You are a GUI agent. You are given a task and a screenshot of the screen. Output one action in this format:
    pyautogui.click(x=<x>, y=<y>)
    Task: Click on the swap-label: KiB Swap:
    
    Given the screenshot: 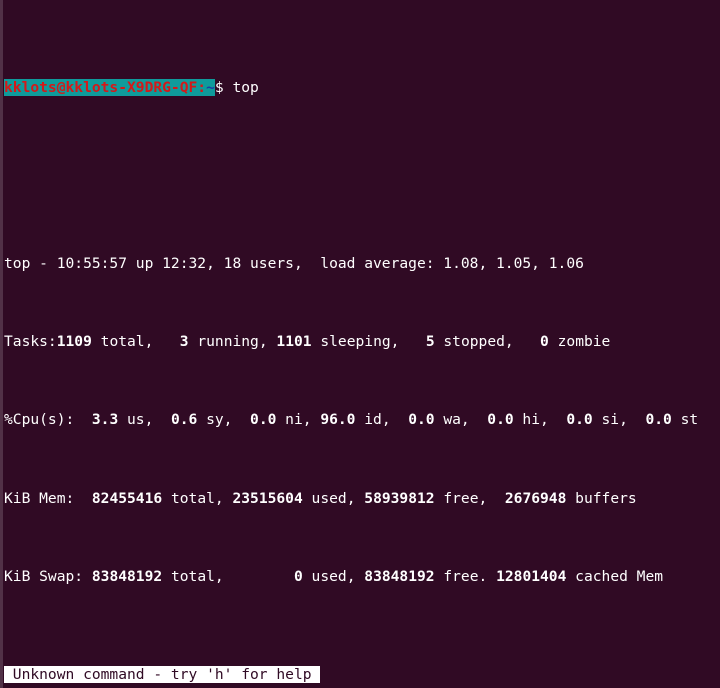 What is the action you would take?
    pyautogui.click(x=48, y=576)
    